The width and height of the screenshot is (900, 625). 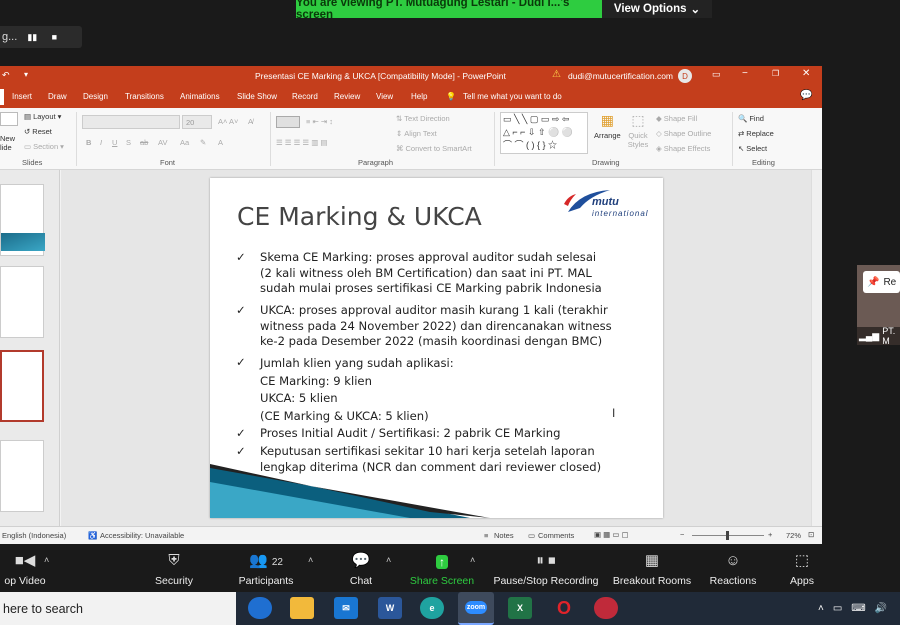 What do you see at coordinates (346, 608) in the screenshot?
I see `mail-icon: ✉` at bounding box center [346, 608].